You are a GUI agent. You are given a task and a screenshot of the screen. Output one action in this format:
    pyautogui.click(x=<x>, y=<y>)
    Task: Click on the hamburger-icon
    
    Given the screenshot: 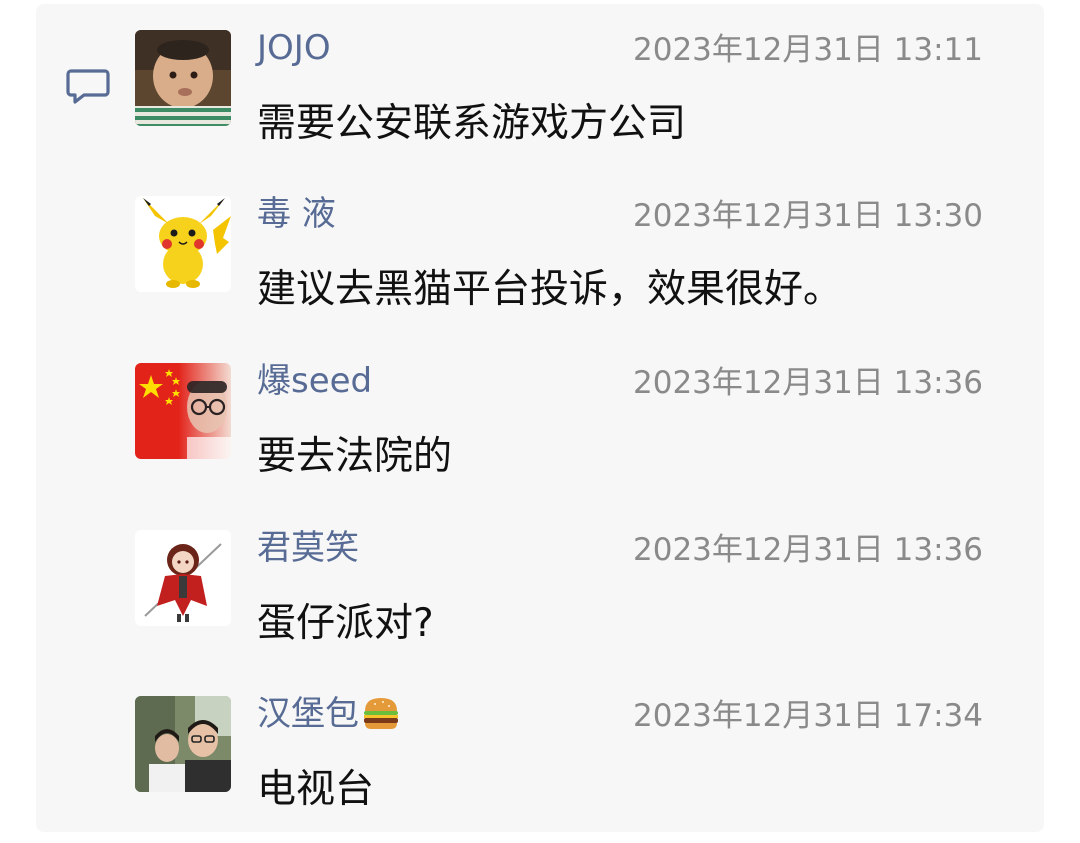 What is the action you would take?
    pyautogui.click(x=381, y=713)
    